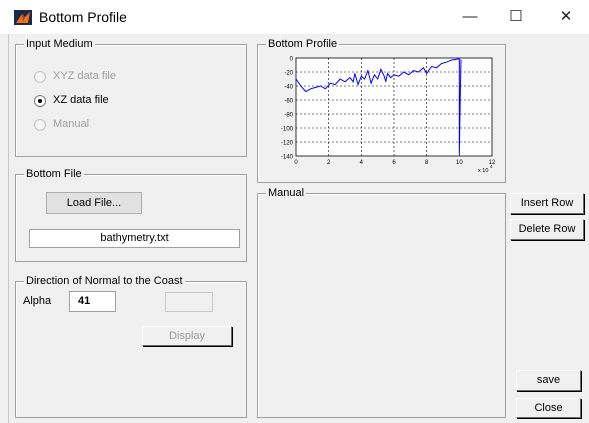 Image resolution: width=589 pixels, height=423 pixels. I want to click on x-tick-label: 6, so click(394, 163).